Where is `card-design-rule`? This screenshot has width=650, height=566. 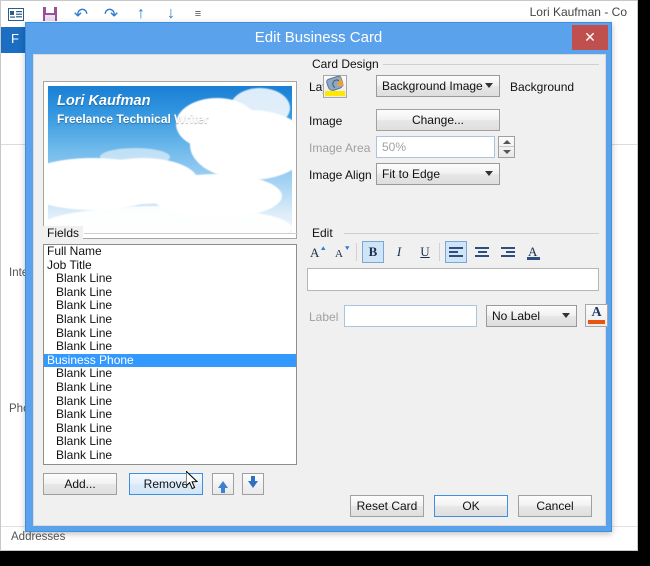
card-design-rule is located at coordinates (488, 64).